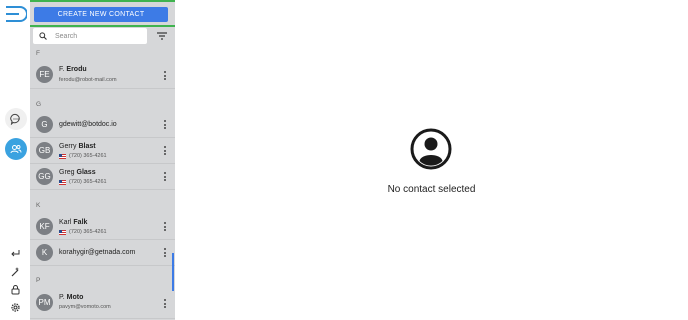  I want to click on contact-row: G gdewitt@botdoc.io, so click(102, 125).